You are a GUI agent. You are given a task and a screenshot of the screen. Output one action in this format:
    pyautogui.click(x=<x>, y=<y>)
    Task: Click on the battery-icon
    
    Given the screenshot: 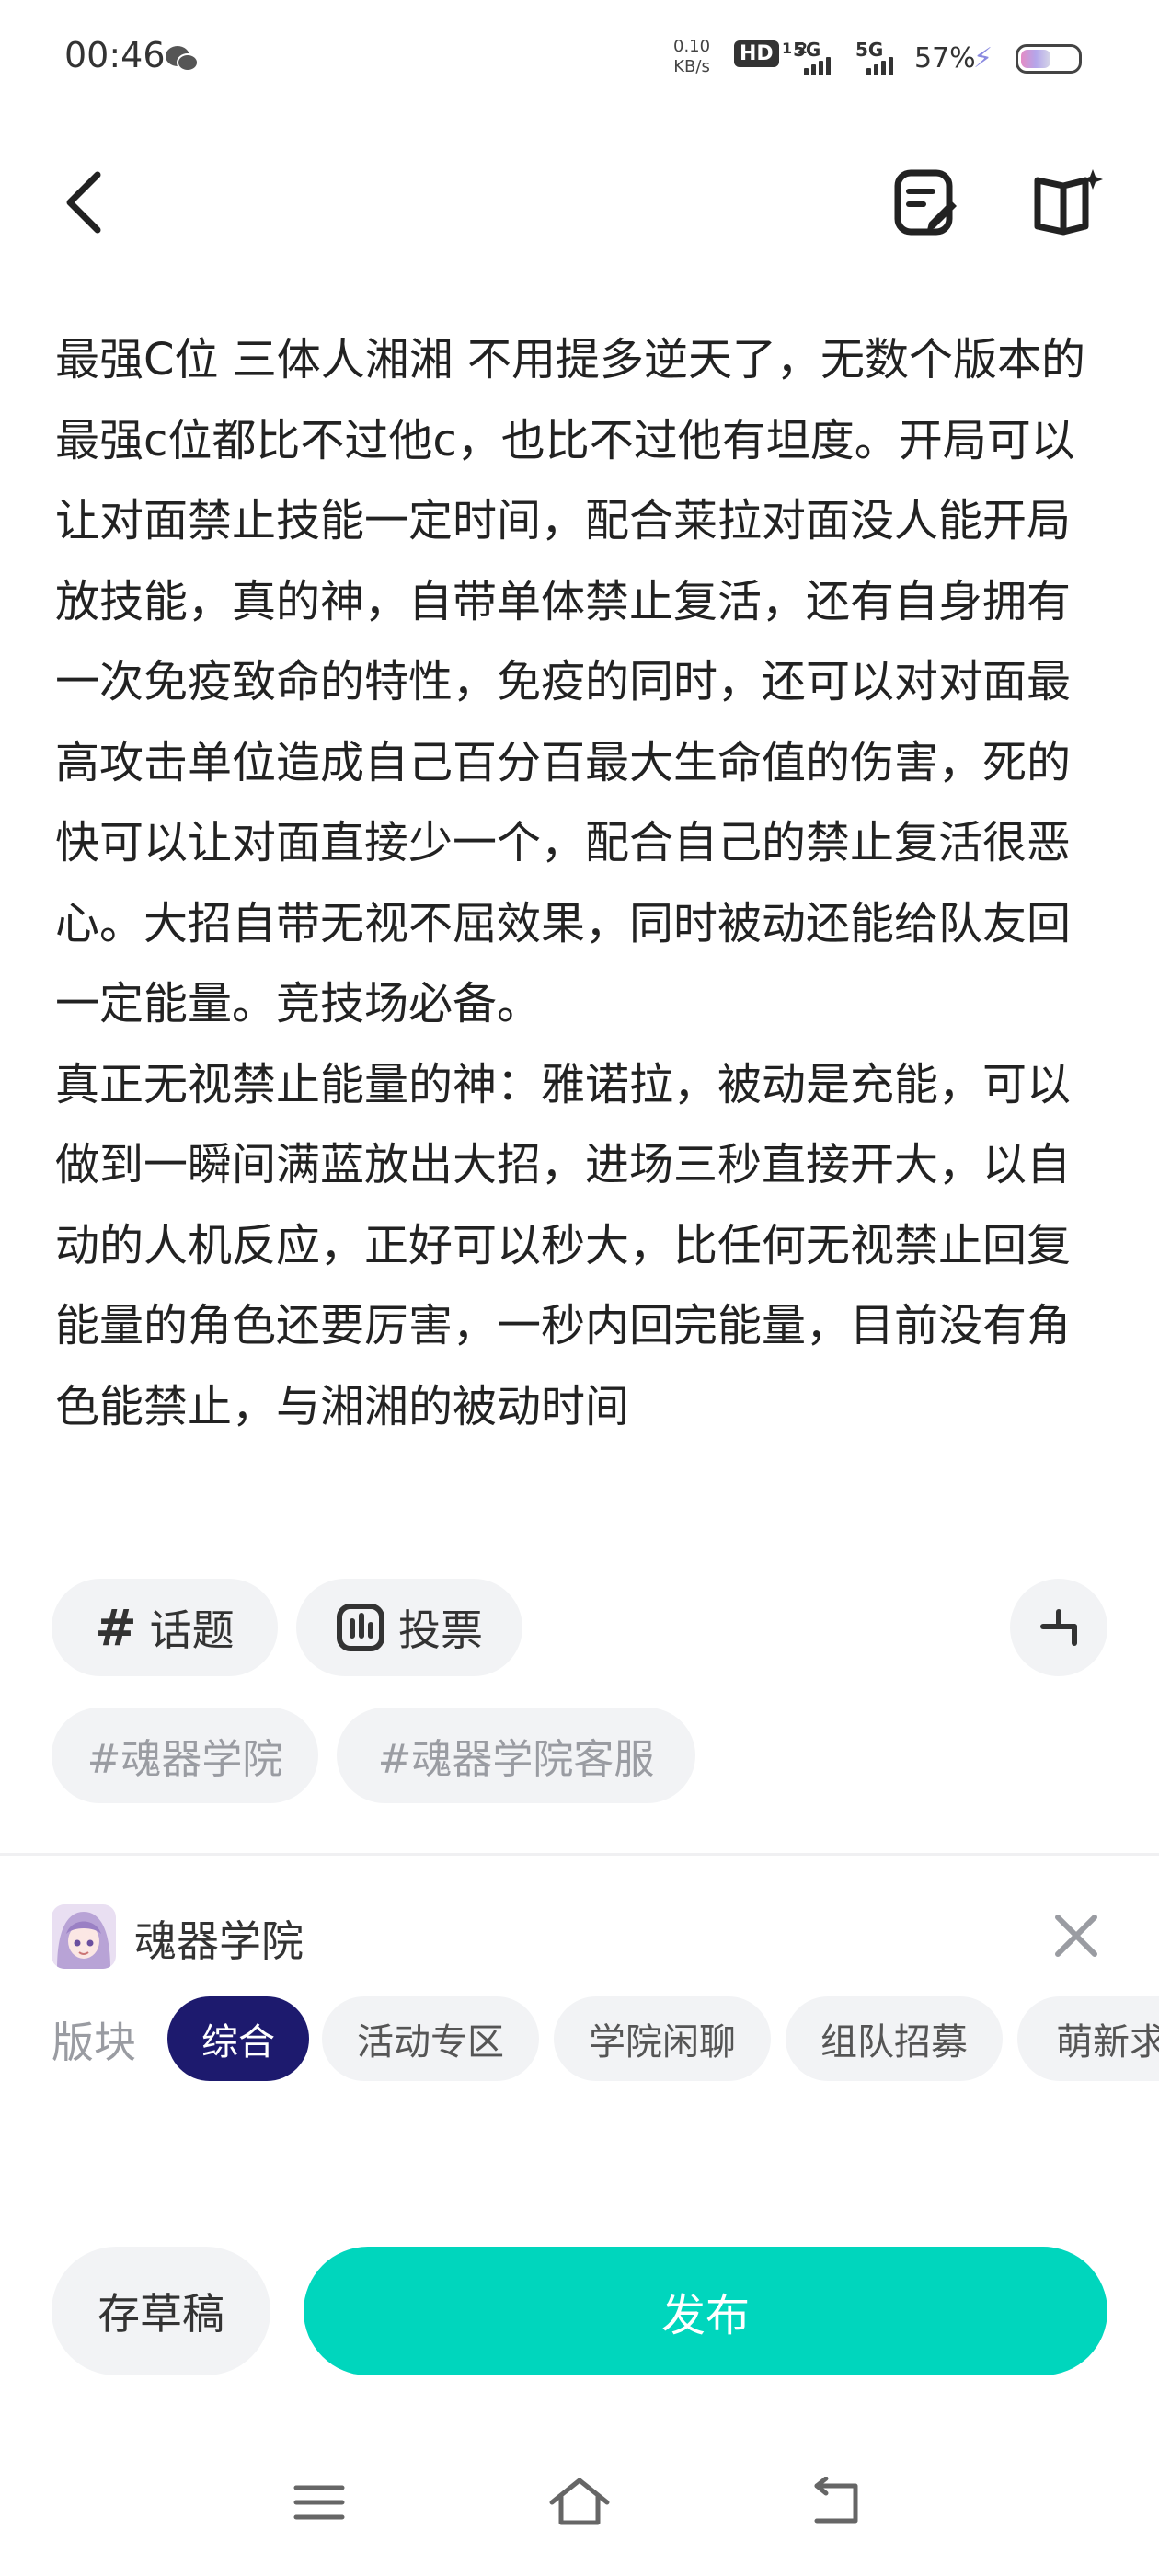 What is the action you would take?
    pyautogui.click(x=1049, y=59)
    